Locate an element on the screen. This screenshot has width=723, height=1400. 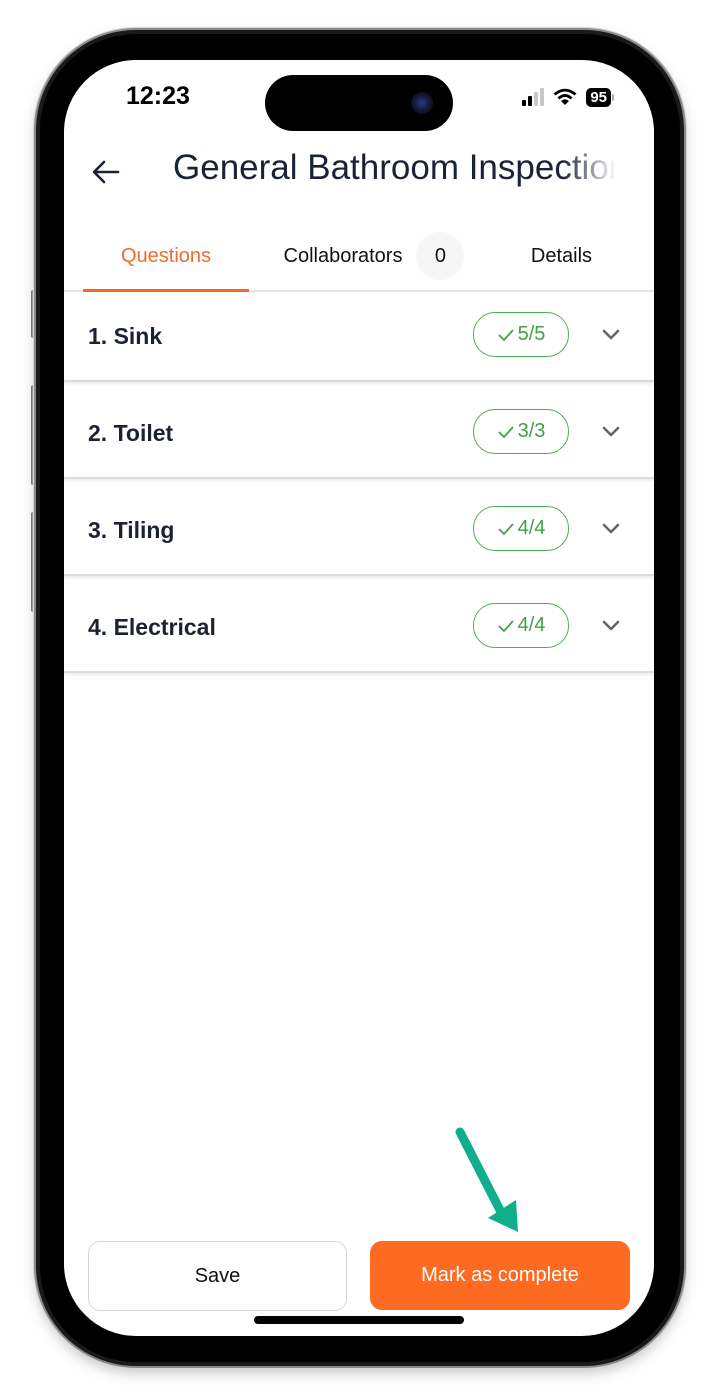
footer-actions: Save Mark as complete is located at coordinates (359, 1277).